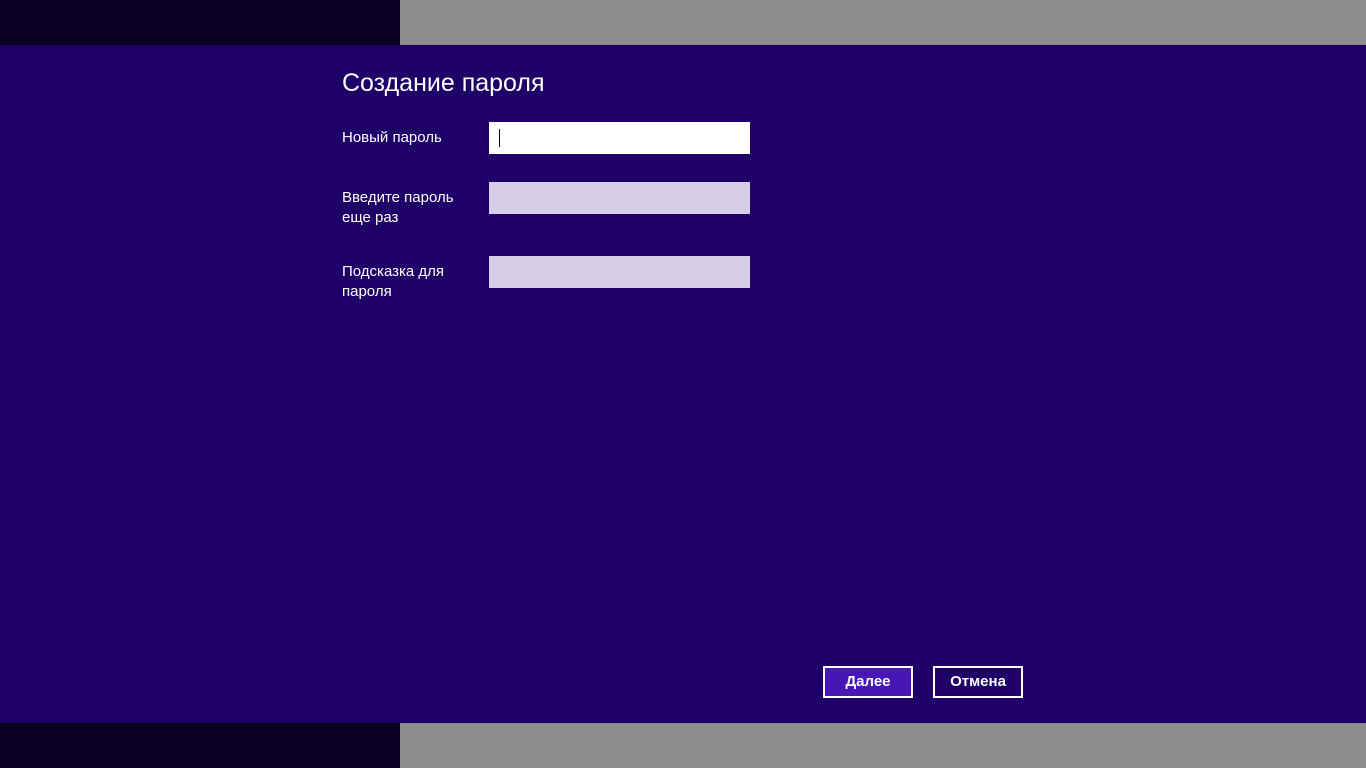 The image size is (1366, 768). Describe the element at coordinates (619, 198) in the screenshot. I see `confirm-password-input` at that location.